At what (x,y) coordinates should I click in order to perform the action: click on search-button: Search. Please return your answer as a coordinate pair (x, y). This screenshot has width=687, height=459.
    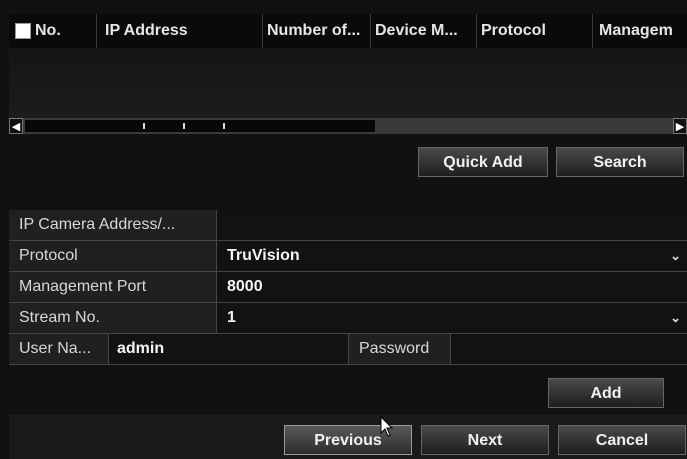
    Looking at the image, I should click on (620, 162).